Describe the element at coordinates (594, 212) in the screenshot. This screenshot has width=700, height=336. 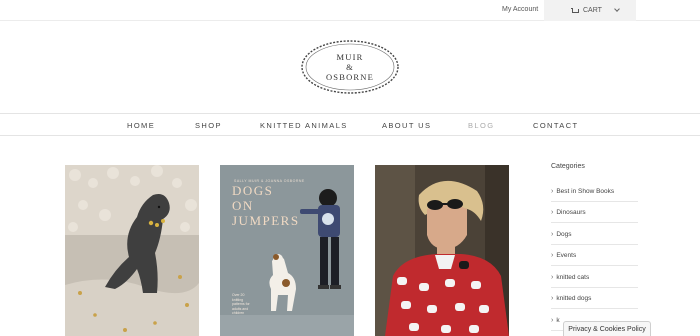
I see `category-item: › Dinosaurs` at that location.